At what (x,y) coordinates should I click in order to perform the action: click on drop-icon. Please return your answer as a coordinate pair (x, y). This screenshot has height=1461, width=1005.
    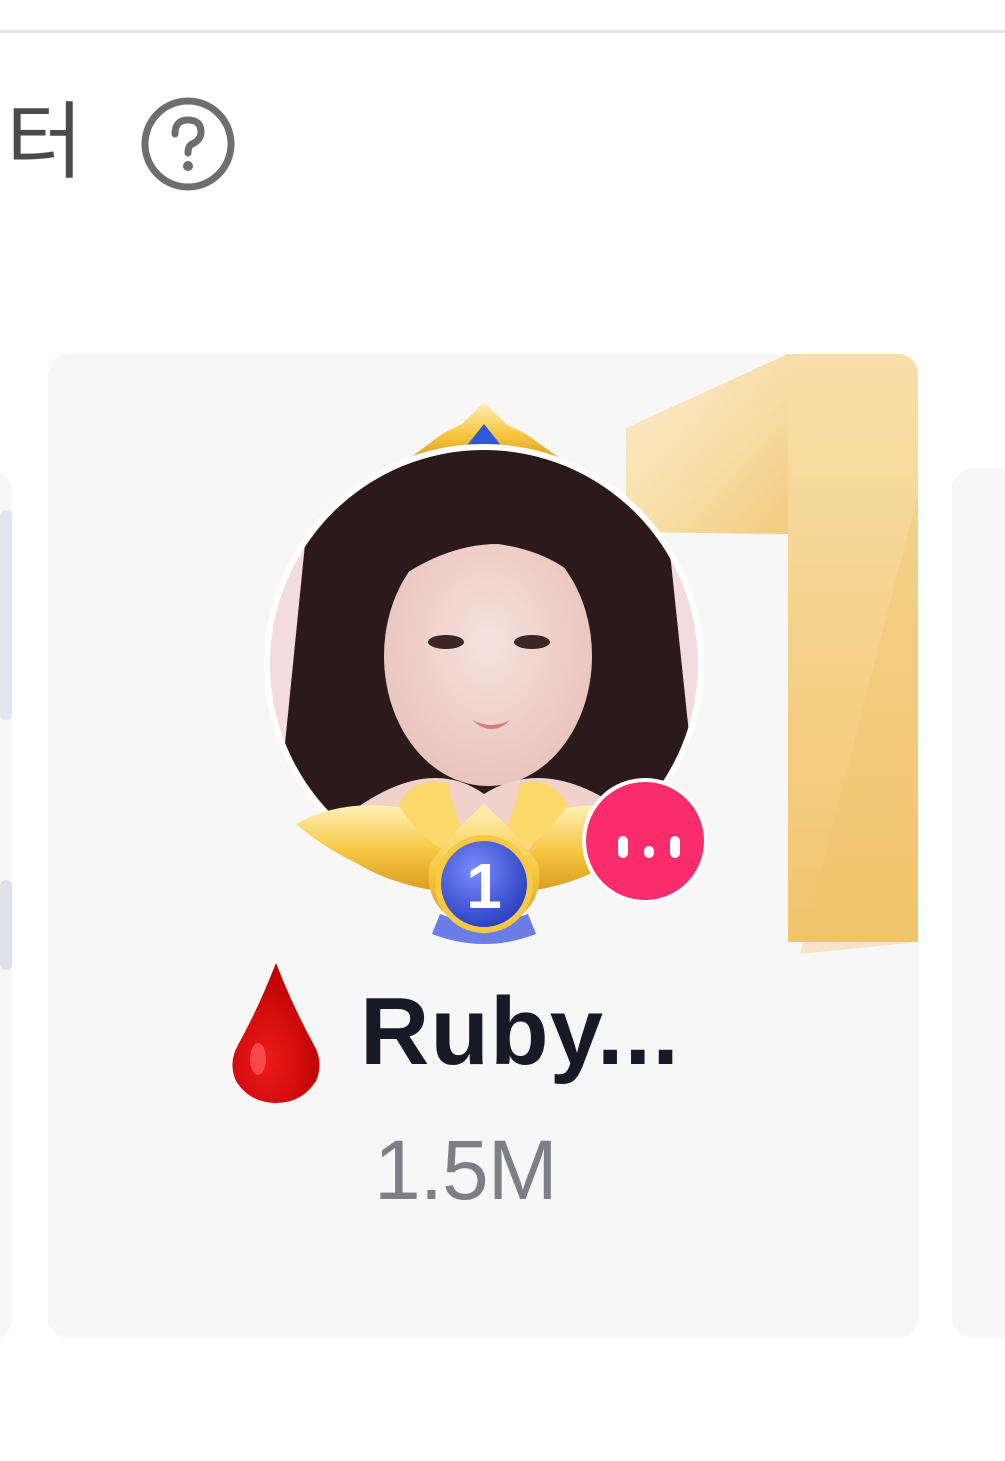
    Looking at the image, I should click on (276, 1033).